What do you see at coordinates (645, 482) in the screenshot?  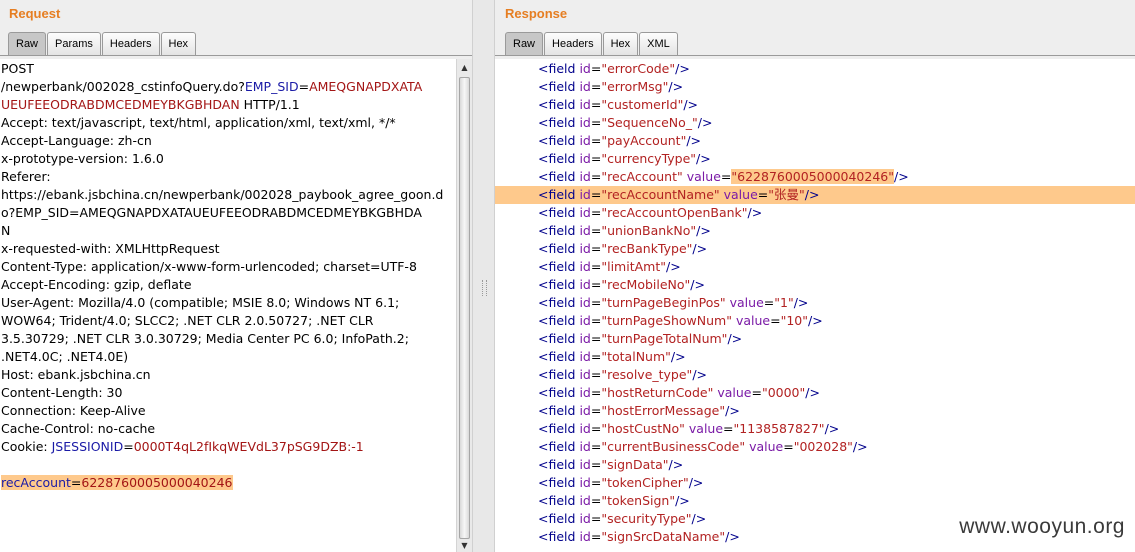 I see `field-id: "tokenCipher"` at bounding box center [645, 482].